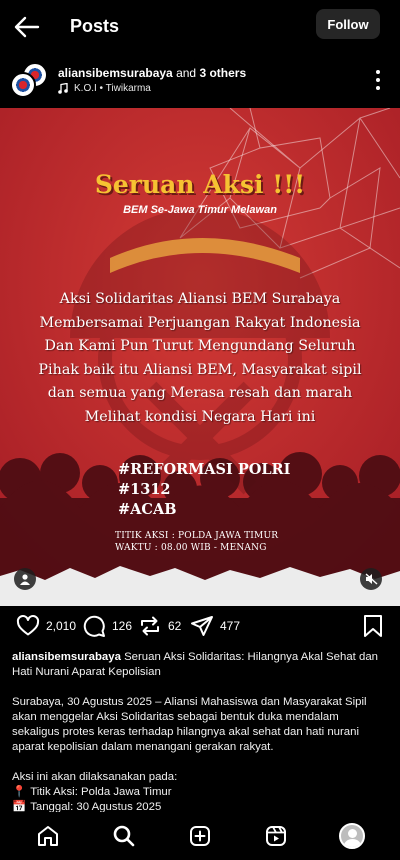  Describe the element at coordinates (200, 322) in the screenshot. I see `poster-body-line: Membersamai Perjuangan Rakyat Indonesia` at that location.